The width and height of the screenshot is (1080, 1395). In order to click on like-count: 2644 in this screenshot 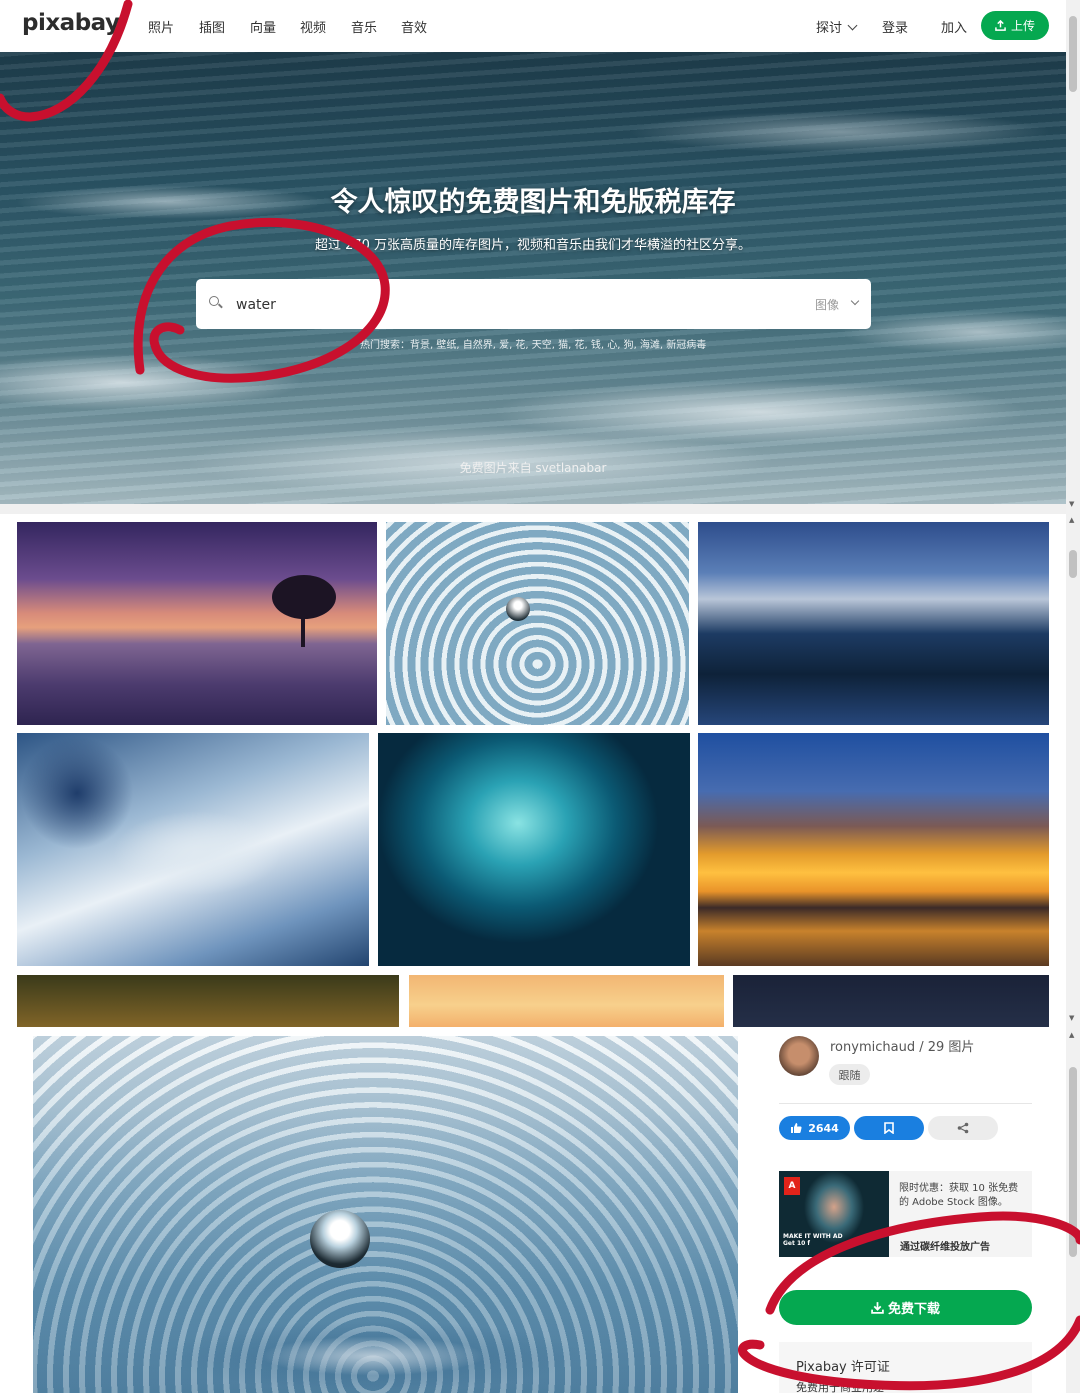, I will do `click(823, 1128)`.